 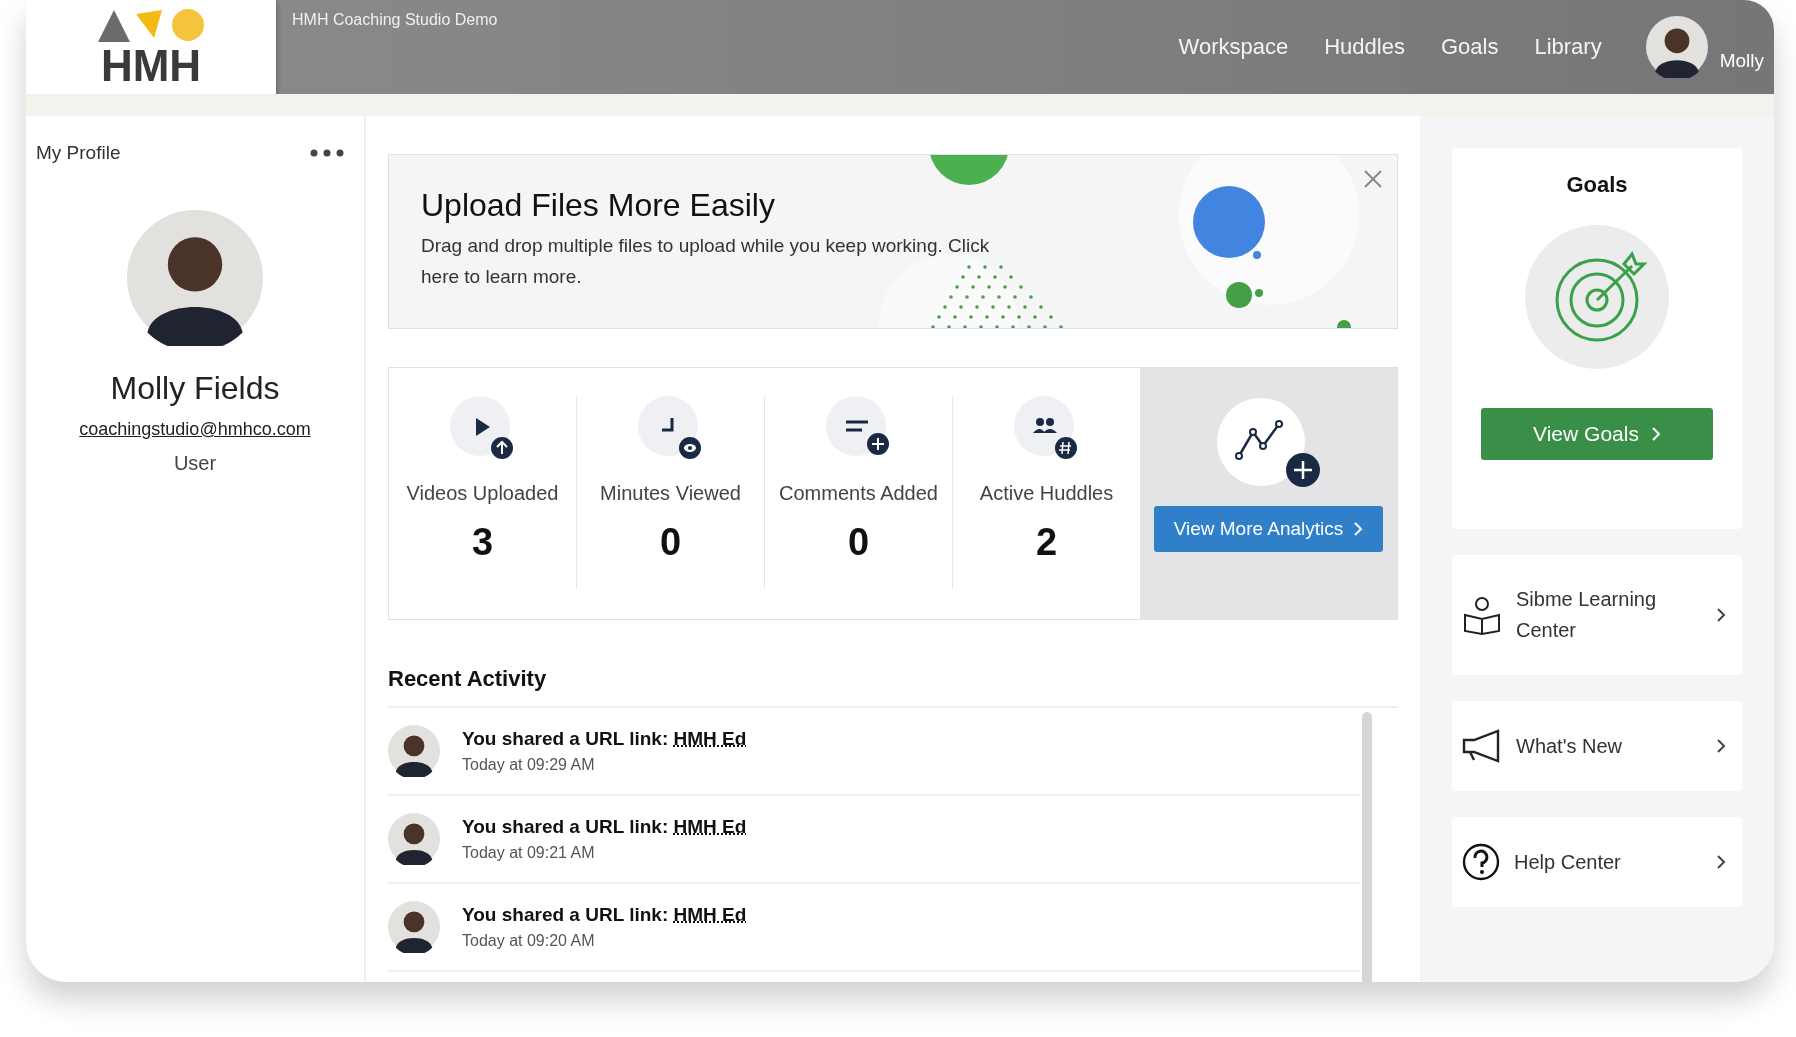 I want to click on activity-time: Today at 09:29 AM, so click(x=529, y=765).